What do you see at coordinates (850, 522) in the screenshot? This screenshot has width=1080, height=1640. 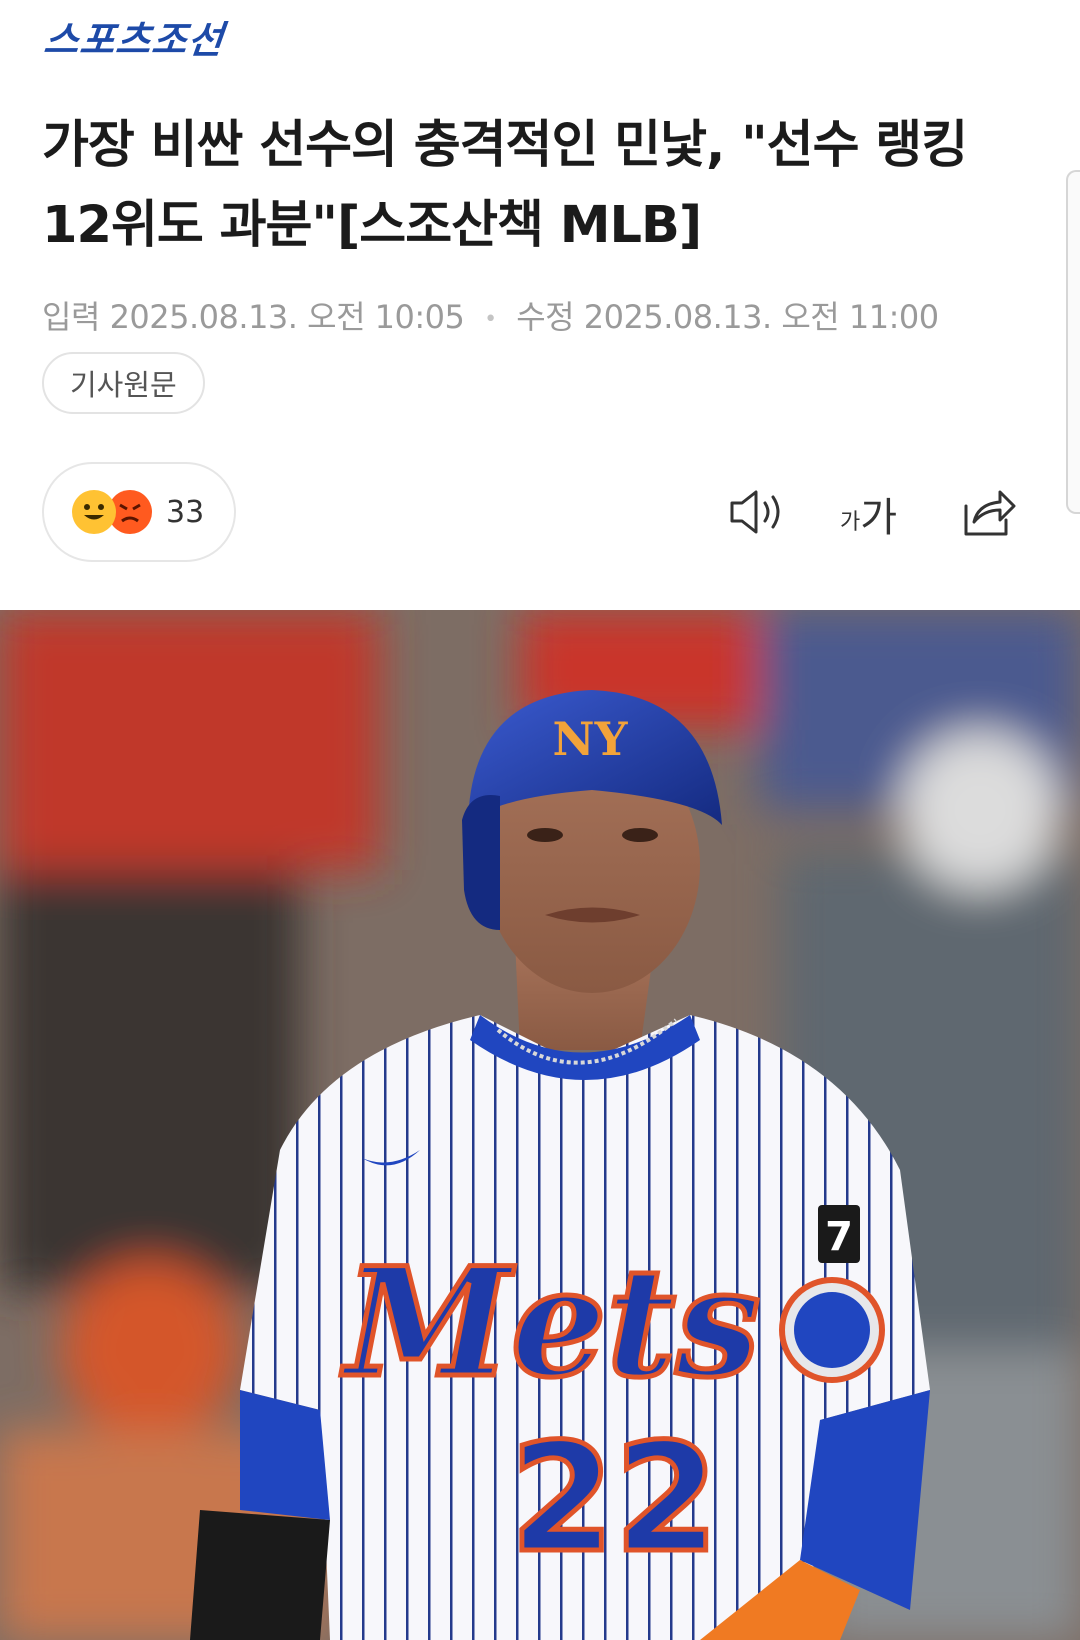 I see `font-size-small-label: 가` at bounding box center [850, 522].